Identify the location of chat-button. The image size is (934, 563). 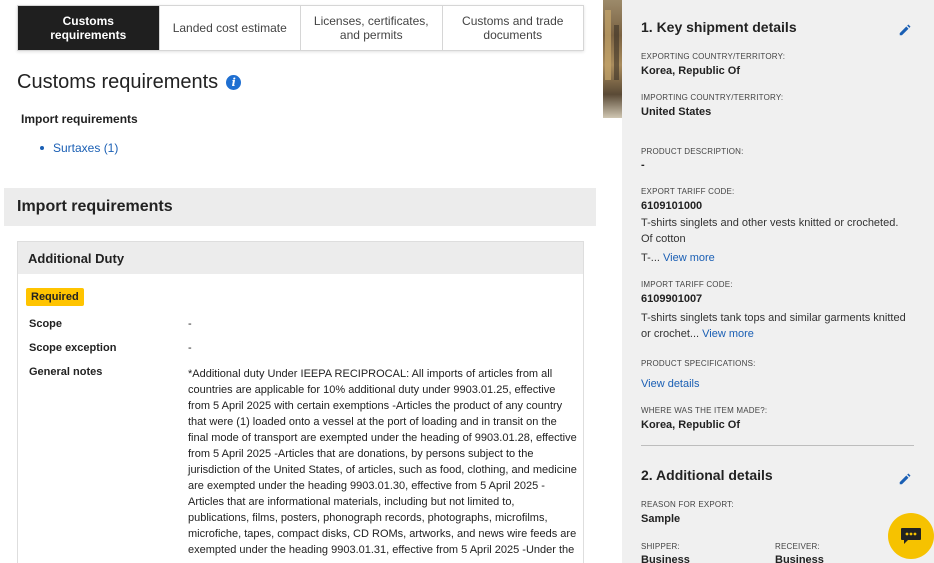
(911, 536).